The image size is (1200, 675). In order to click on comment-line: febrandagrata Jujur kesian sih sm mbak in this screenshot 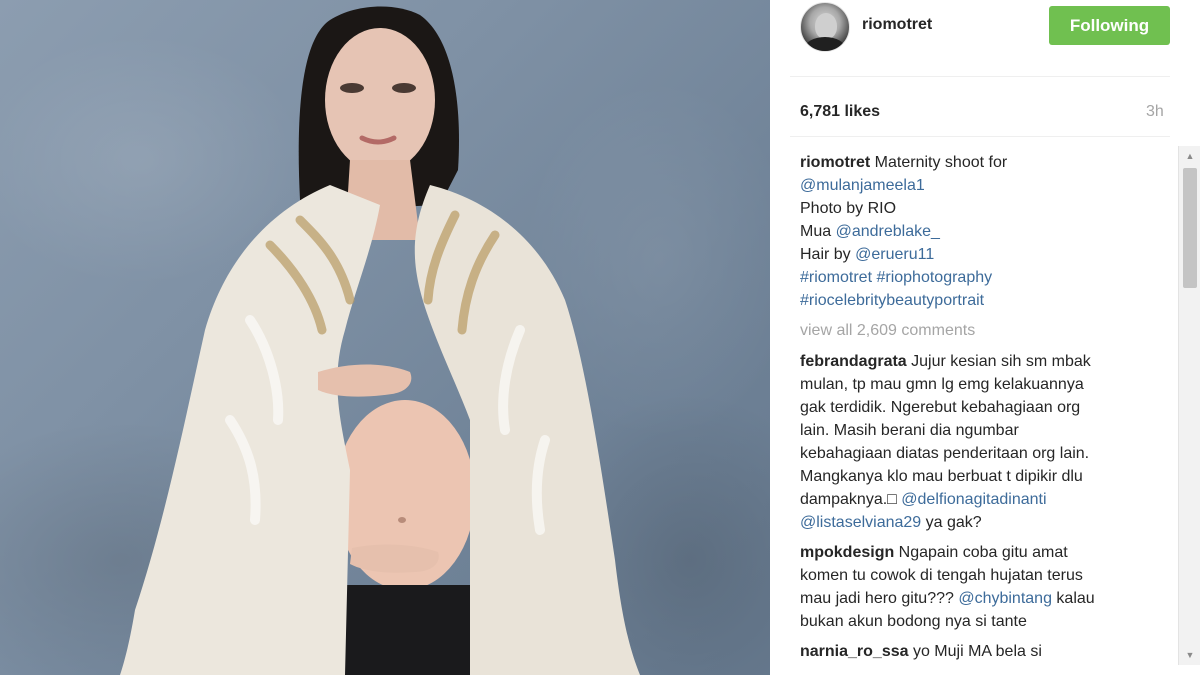, I will do `click(986, 361)`.